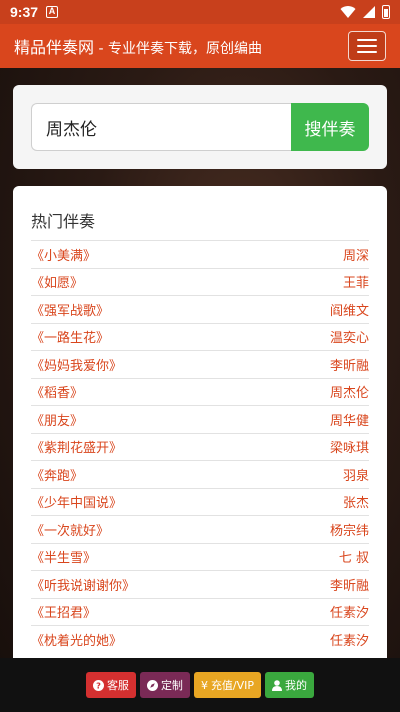  What do you see at coordinates (57, 474) in the screenshot?
I see `song-title: 《奔跑》` at bounding box center [57, 474].